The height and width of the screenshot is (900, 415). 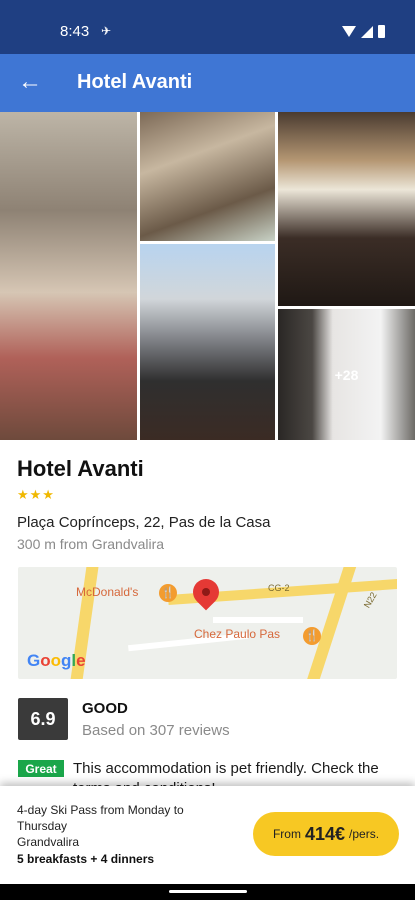 What do you see at coordinates (106, 31) in the screenshot?
I see `airplane-icon: ✈` at bounding box center [106, 31].